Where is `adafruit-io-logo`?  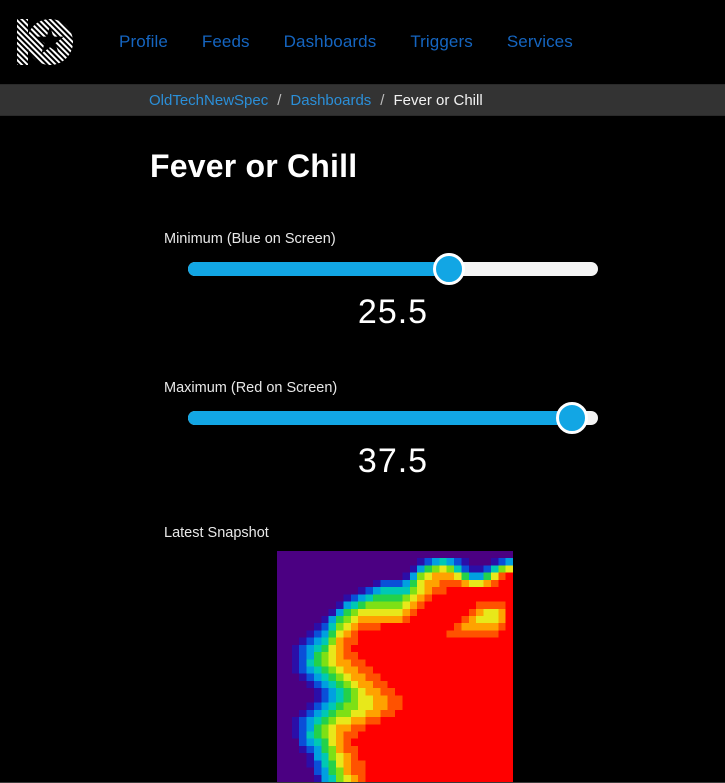 adafruit-io-logo is located at coordinates (43, 42).